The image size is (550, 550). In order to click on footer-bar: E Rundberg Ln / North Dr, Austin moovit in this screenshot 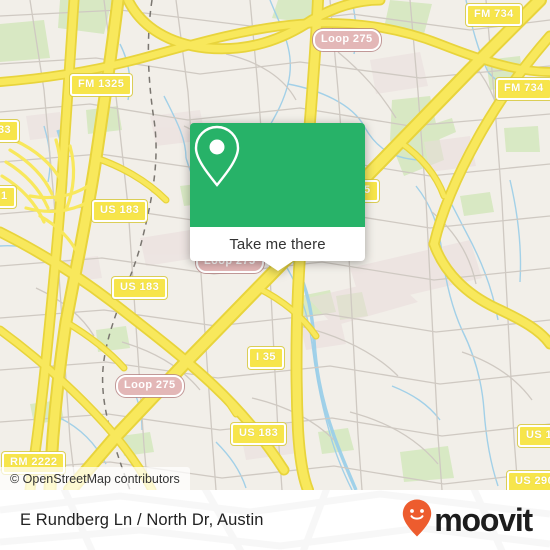, I will do `click(275, 520)`.